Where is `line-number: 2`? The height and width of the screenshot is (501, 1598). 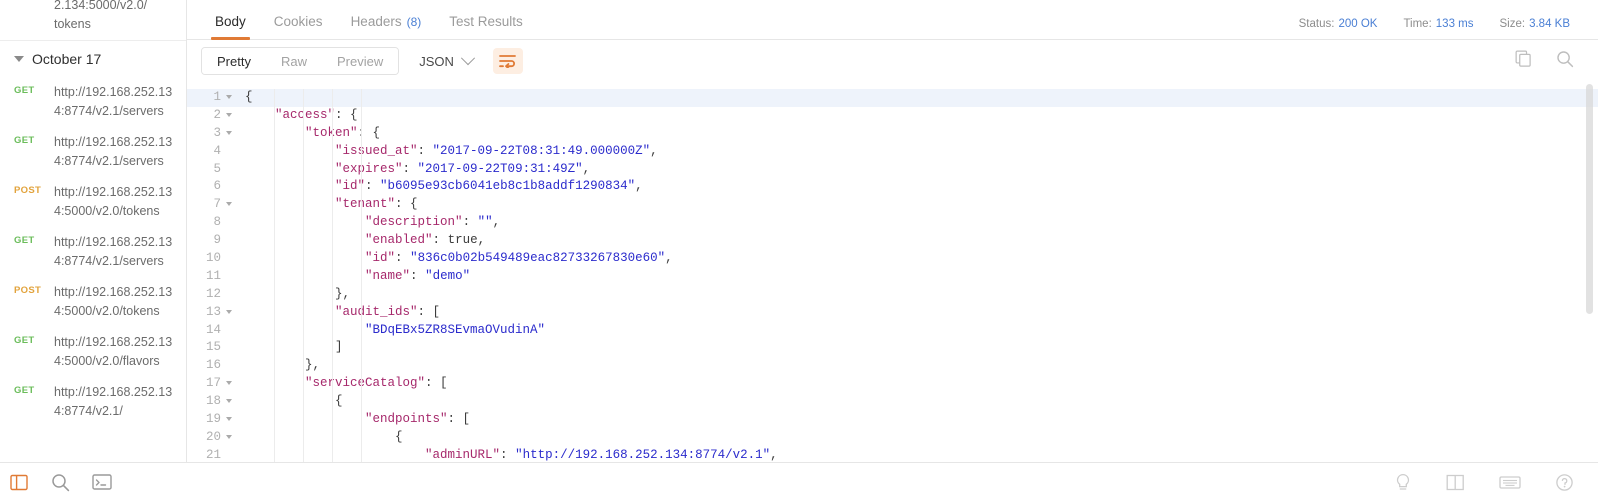
line-number: 2 is located at coordinates (211, 116).